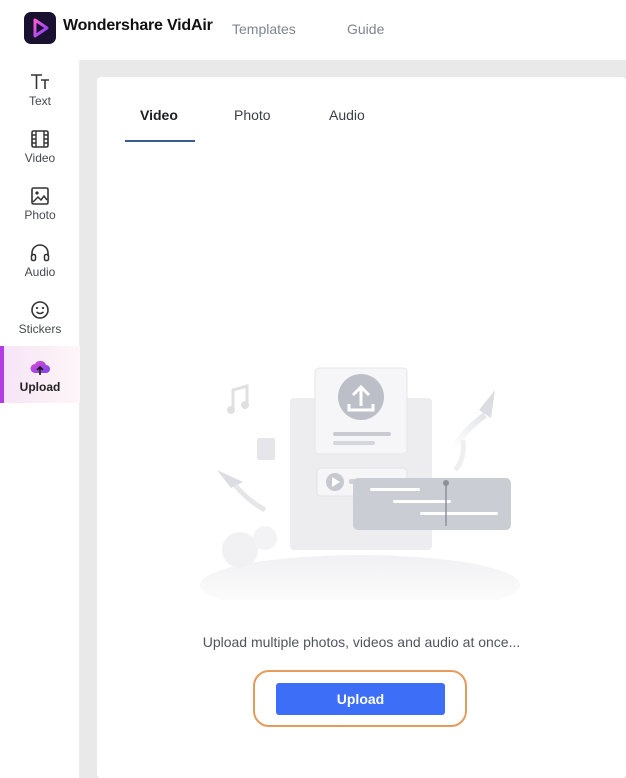 The width and height of the screenshot is (626, 778). Describe the element at coordinates (40, 215) in the screenshot. I see `sidebar-item-label: Photo` at that location.